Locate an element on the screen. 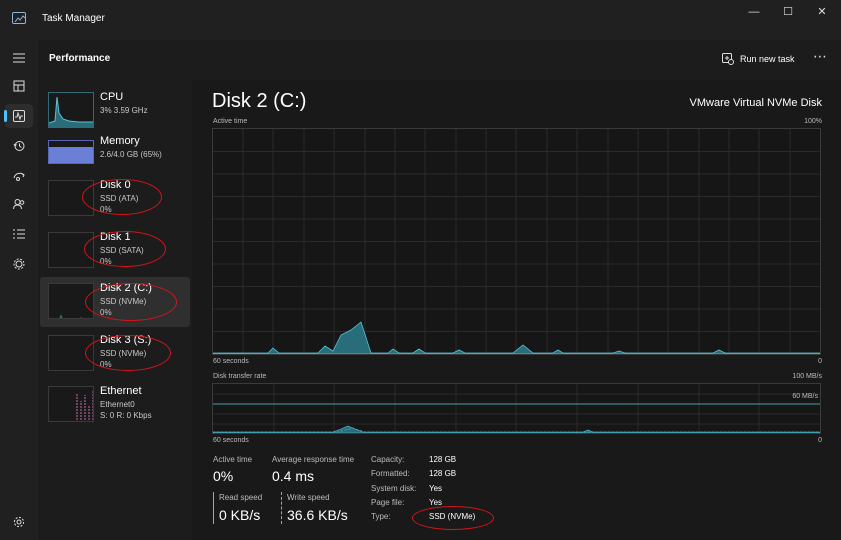 Image resolution: width=841 pixels, height=540 pixels. system-disk-value: Yes is located at coordinates (436, 488).